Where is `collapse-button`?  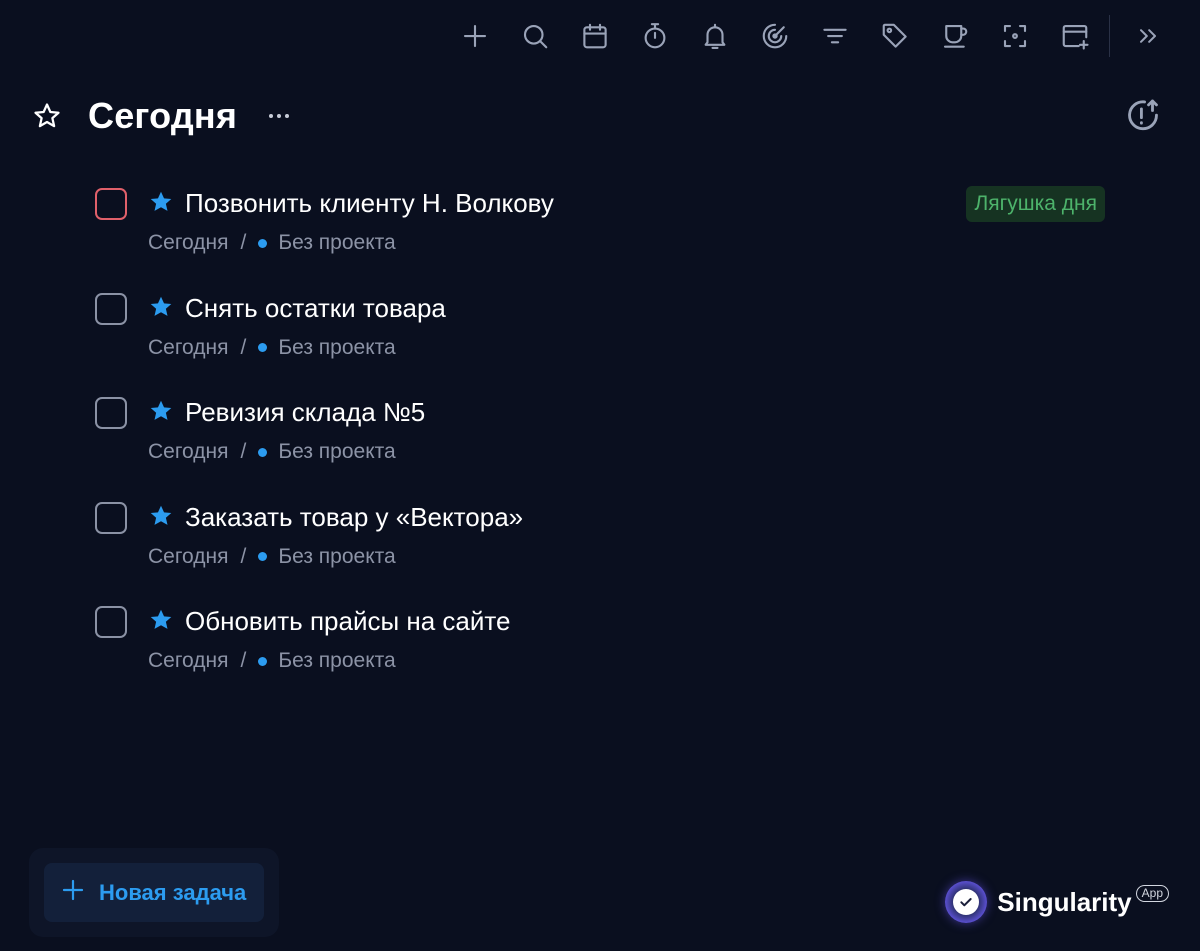 collapse-button is located at coordinates (1148, 36).